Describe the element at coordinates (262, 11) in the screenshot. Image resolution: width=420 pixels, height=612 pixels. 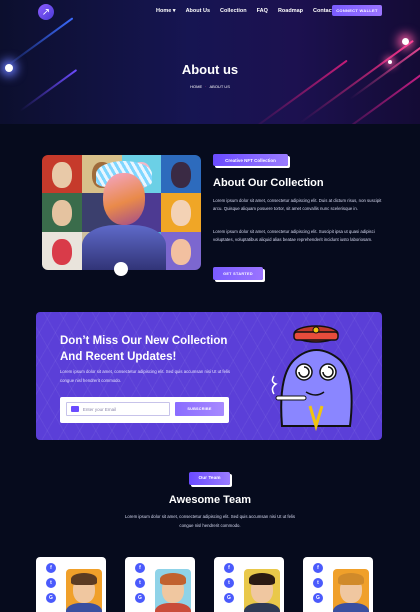
I see `nav-item-faq: FAQ` at that location.